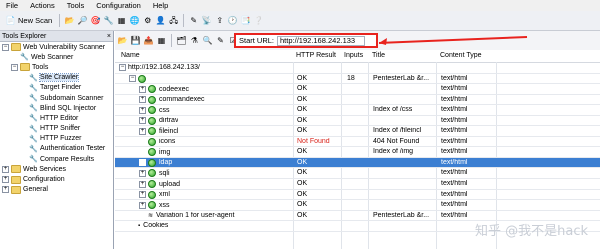 The image size is (600, 249). What do you see at coordinates (28, 20) in the screenshot?
I see `new-scan-button: 📄 New Scan` at bounding box center [28, 20].